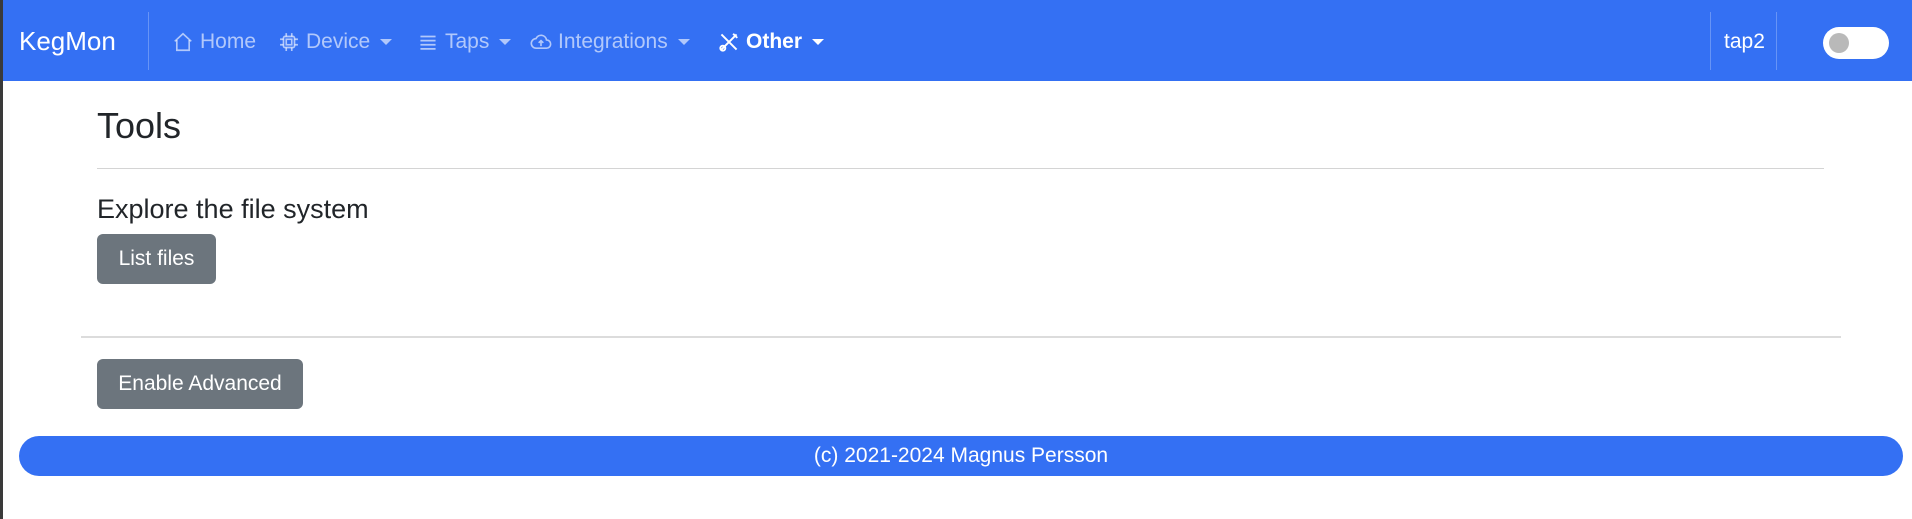 Image resolution: width=1912 pixels, height=519 pixels. Describe the element at coordinates (541, 42) in the screenshot. I see `cloud-upload-icon` at that location.